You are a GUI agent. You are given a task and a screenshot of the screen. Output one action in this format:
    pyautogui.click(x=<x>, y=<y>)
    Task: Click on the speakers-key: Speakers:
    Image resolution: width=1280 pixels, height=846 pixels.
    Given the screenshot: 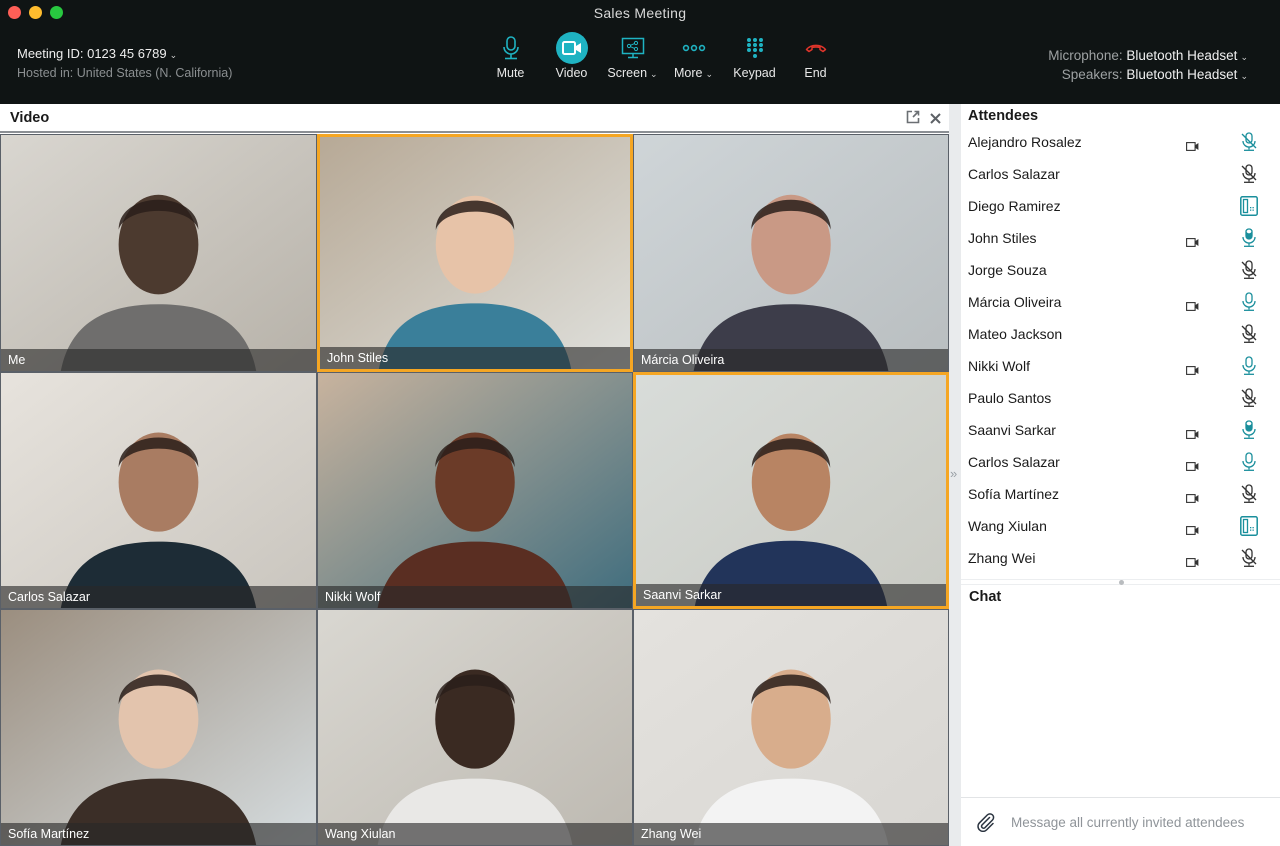 What is the action you would take?
    pyautogui.click(x=1092, y=74)
    